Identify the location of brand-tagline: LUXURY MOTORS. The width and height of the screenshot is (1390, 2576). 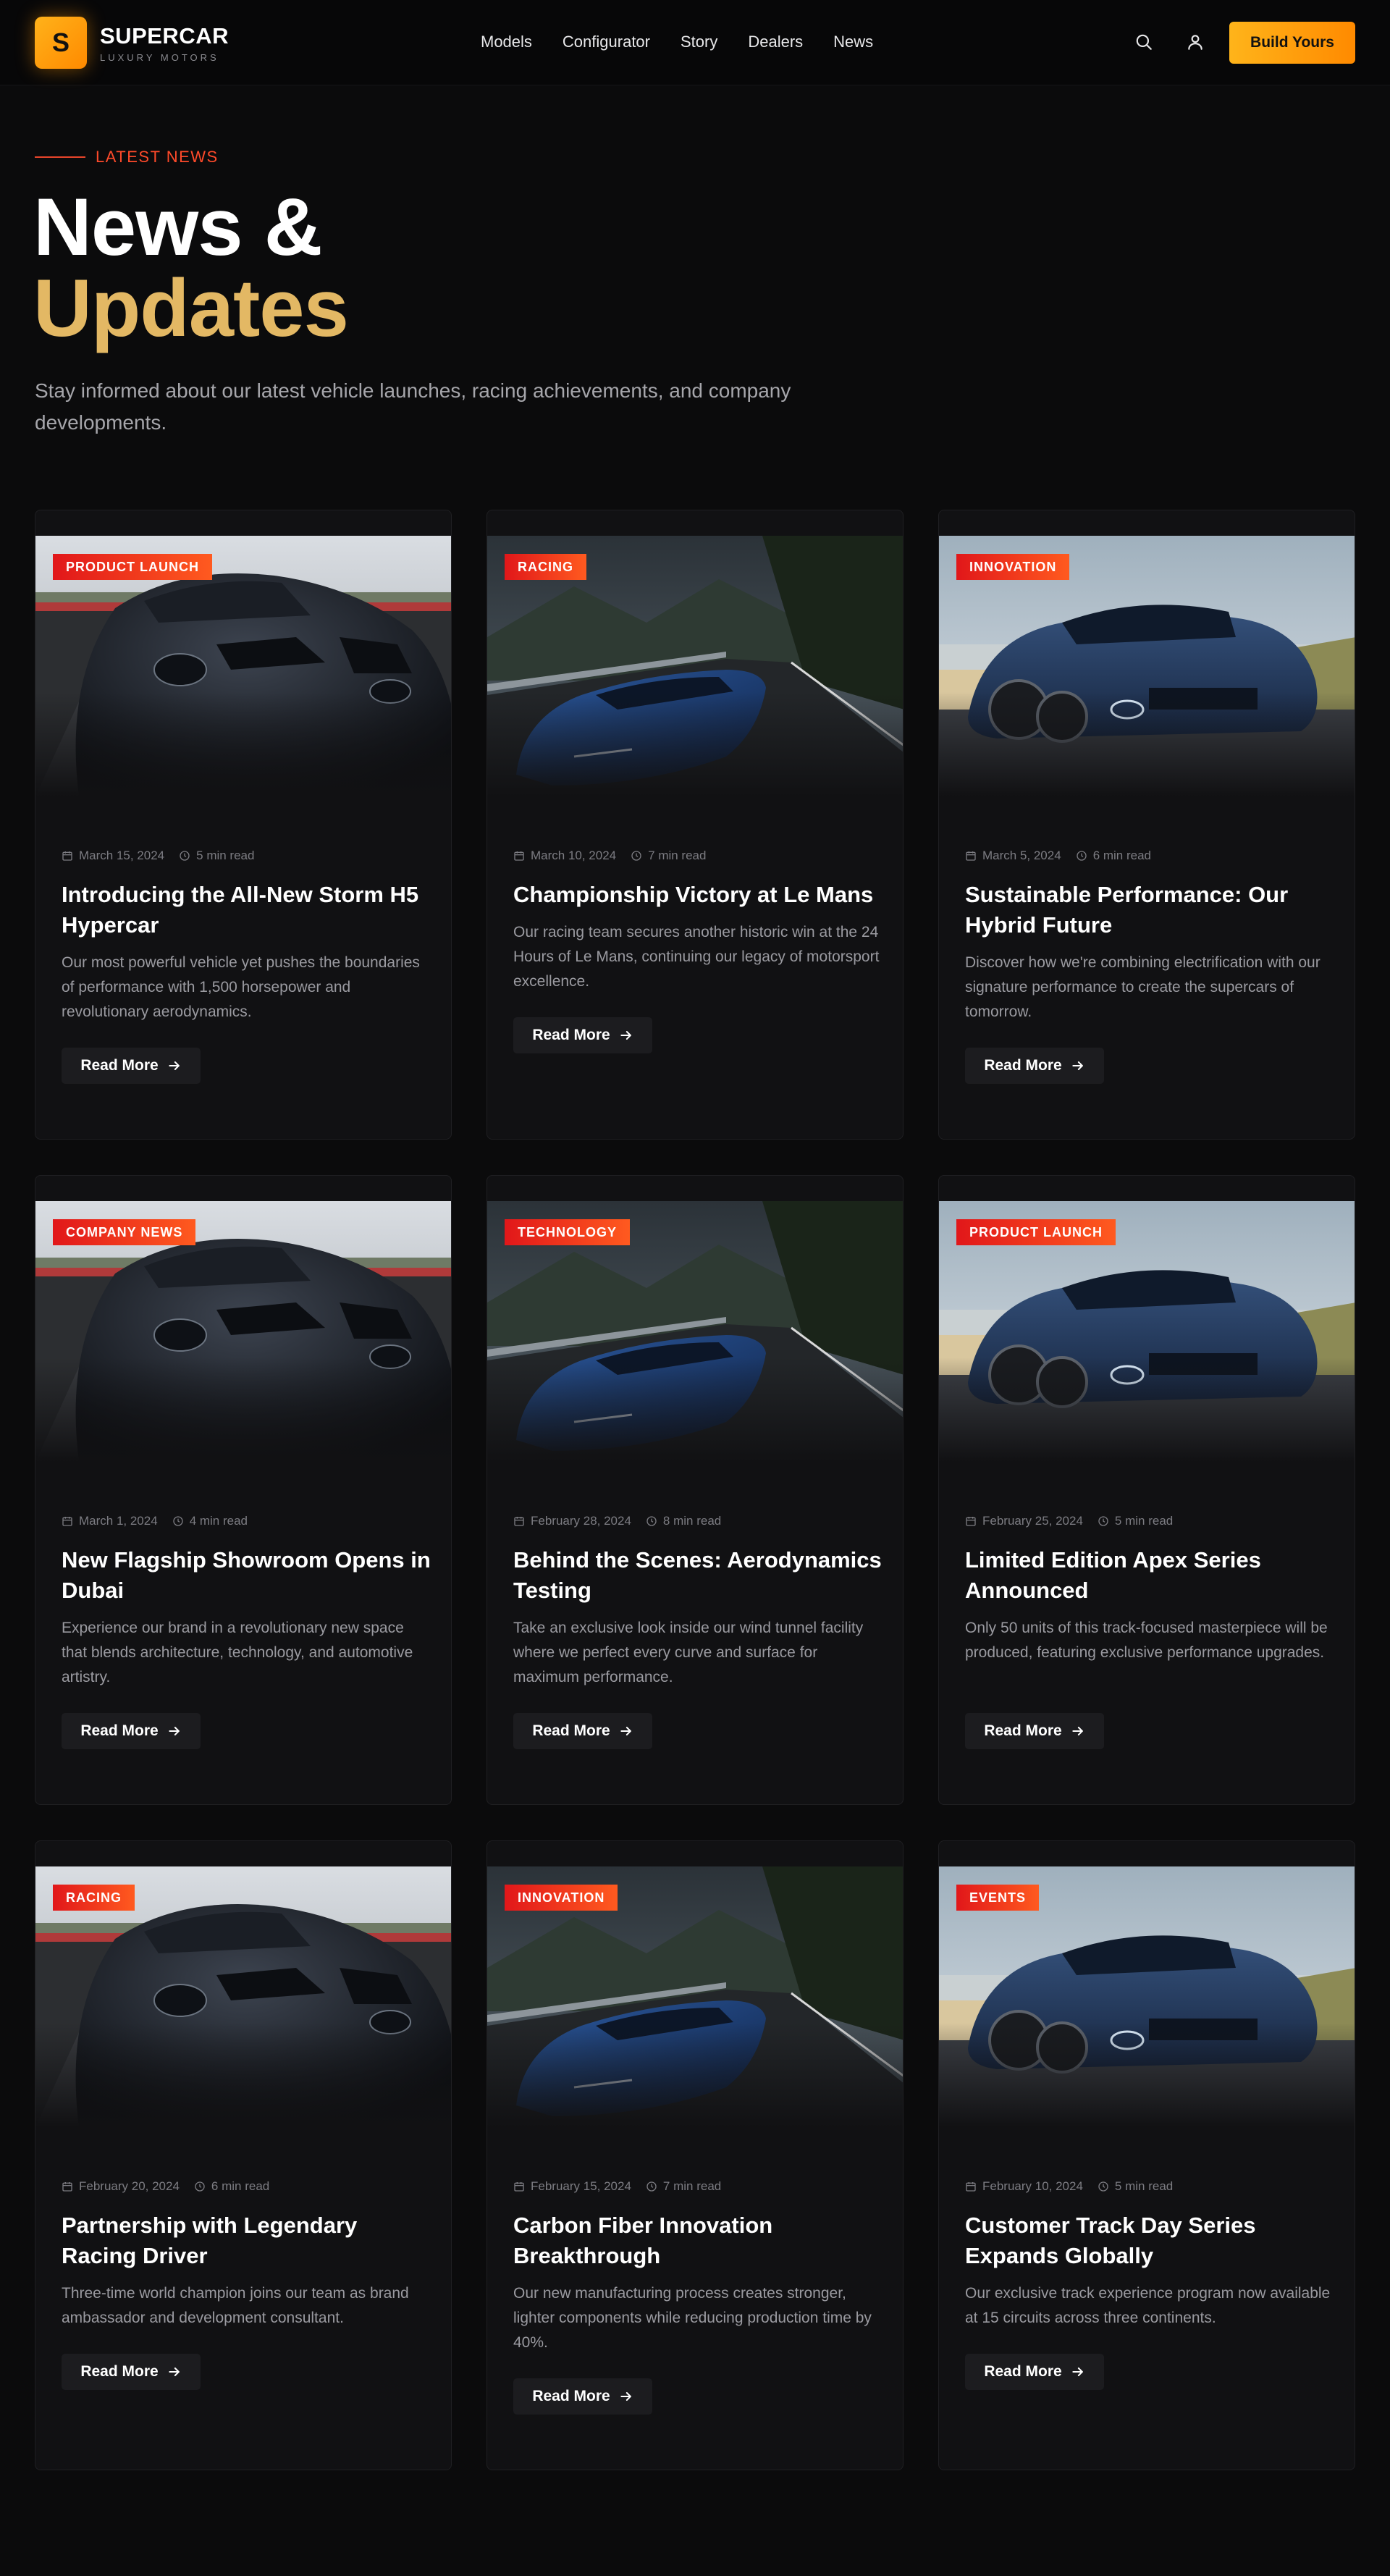
(160, 57).